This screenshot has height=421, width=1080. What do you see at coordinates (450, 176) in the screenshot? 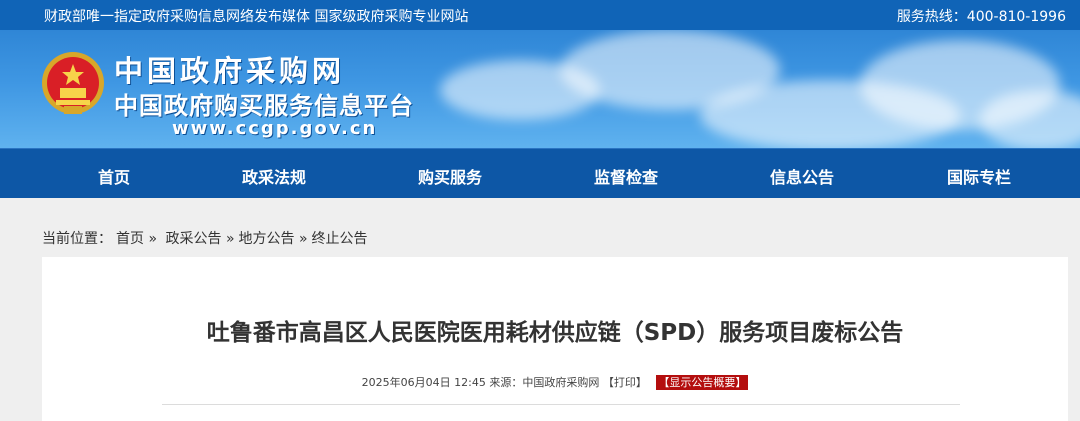
I see `nav-item-purchase-services: 购买服务` at bounding box center [450, 176].